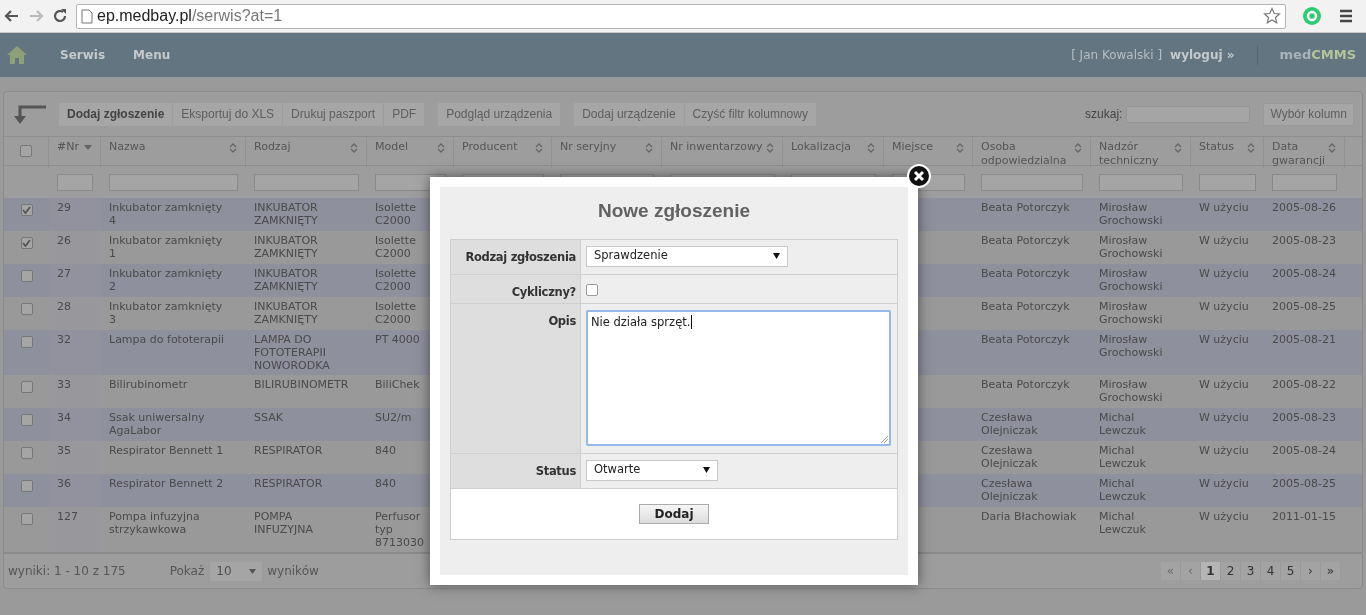  Describe the element at coordinates (166, 280) in the screenshot. I see `table-cell-text: Inkubator zamknięty 2` at that location.